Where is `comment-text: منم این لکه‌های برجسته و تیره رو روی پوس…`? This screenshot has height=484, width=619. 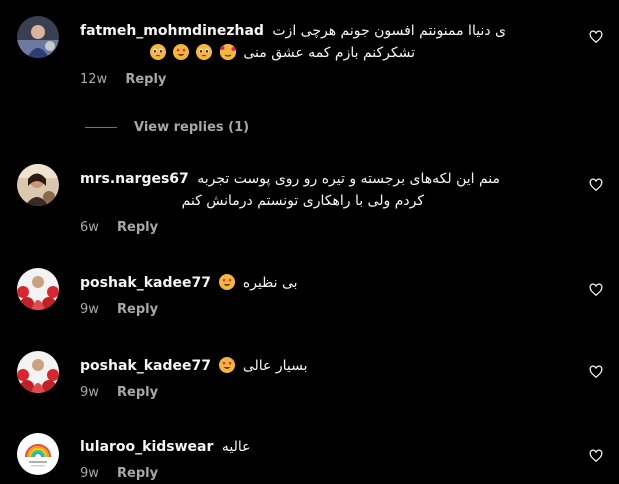 comment-text: منم این لکه‌های برجسته و تیره رو روی پوس… is located at coordinates (348, 179).